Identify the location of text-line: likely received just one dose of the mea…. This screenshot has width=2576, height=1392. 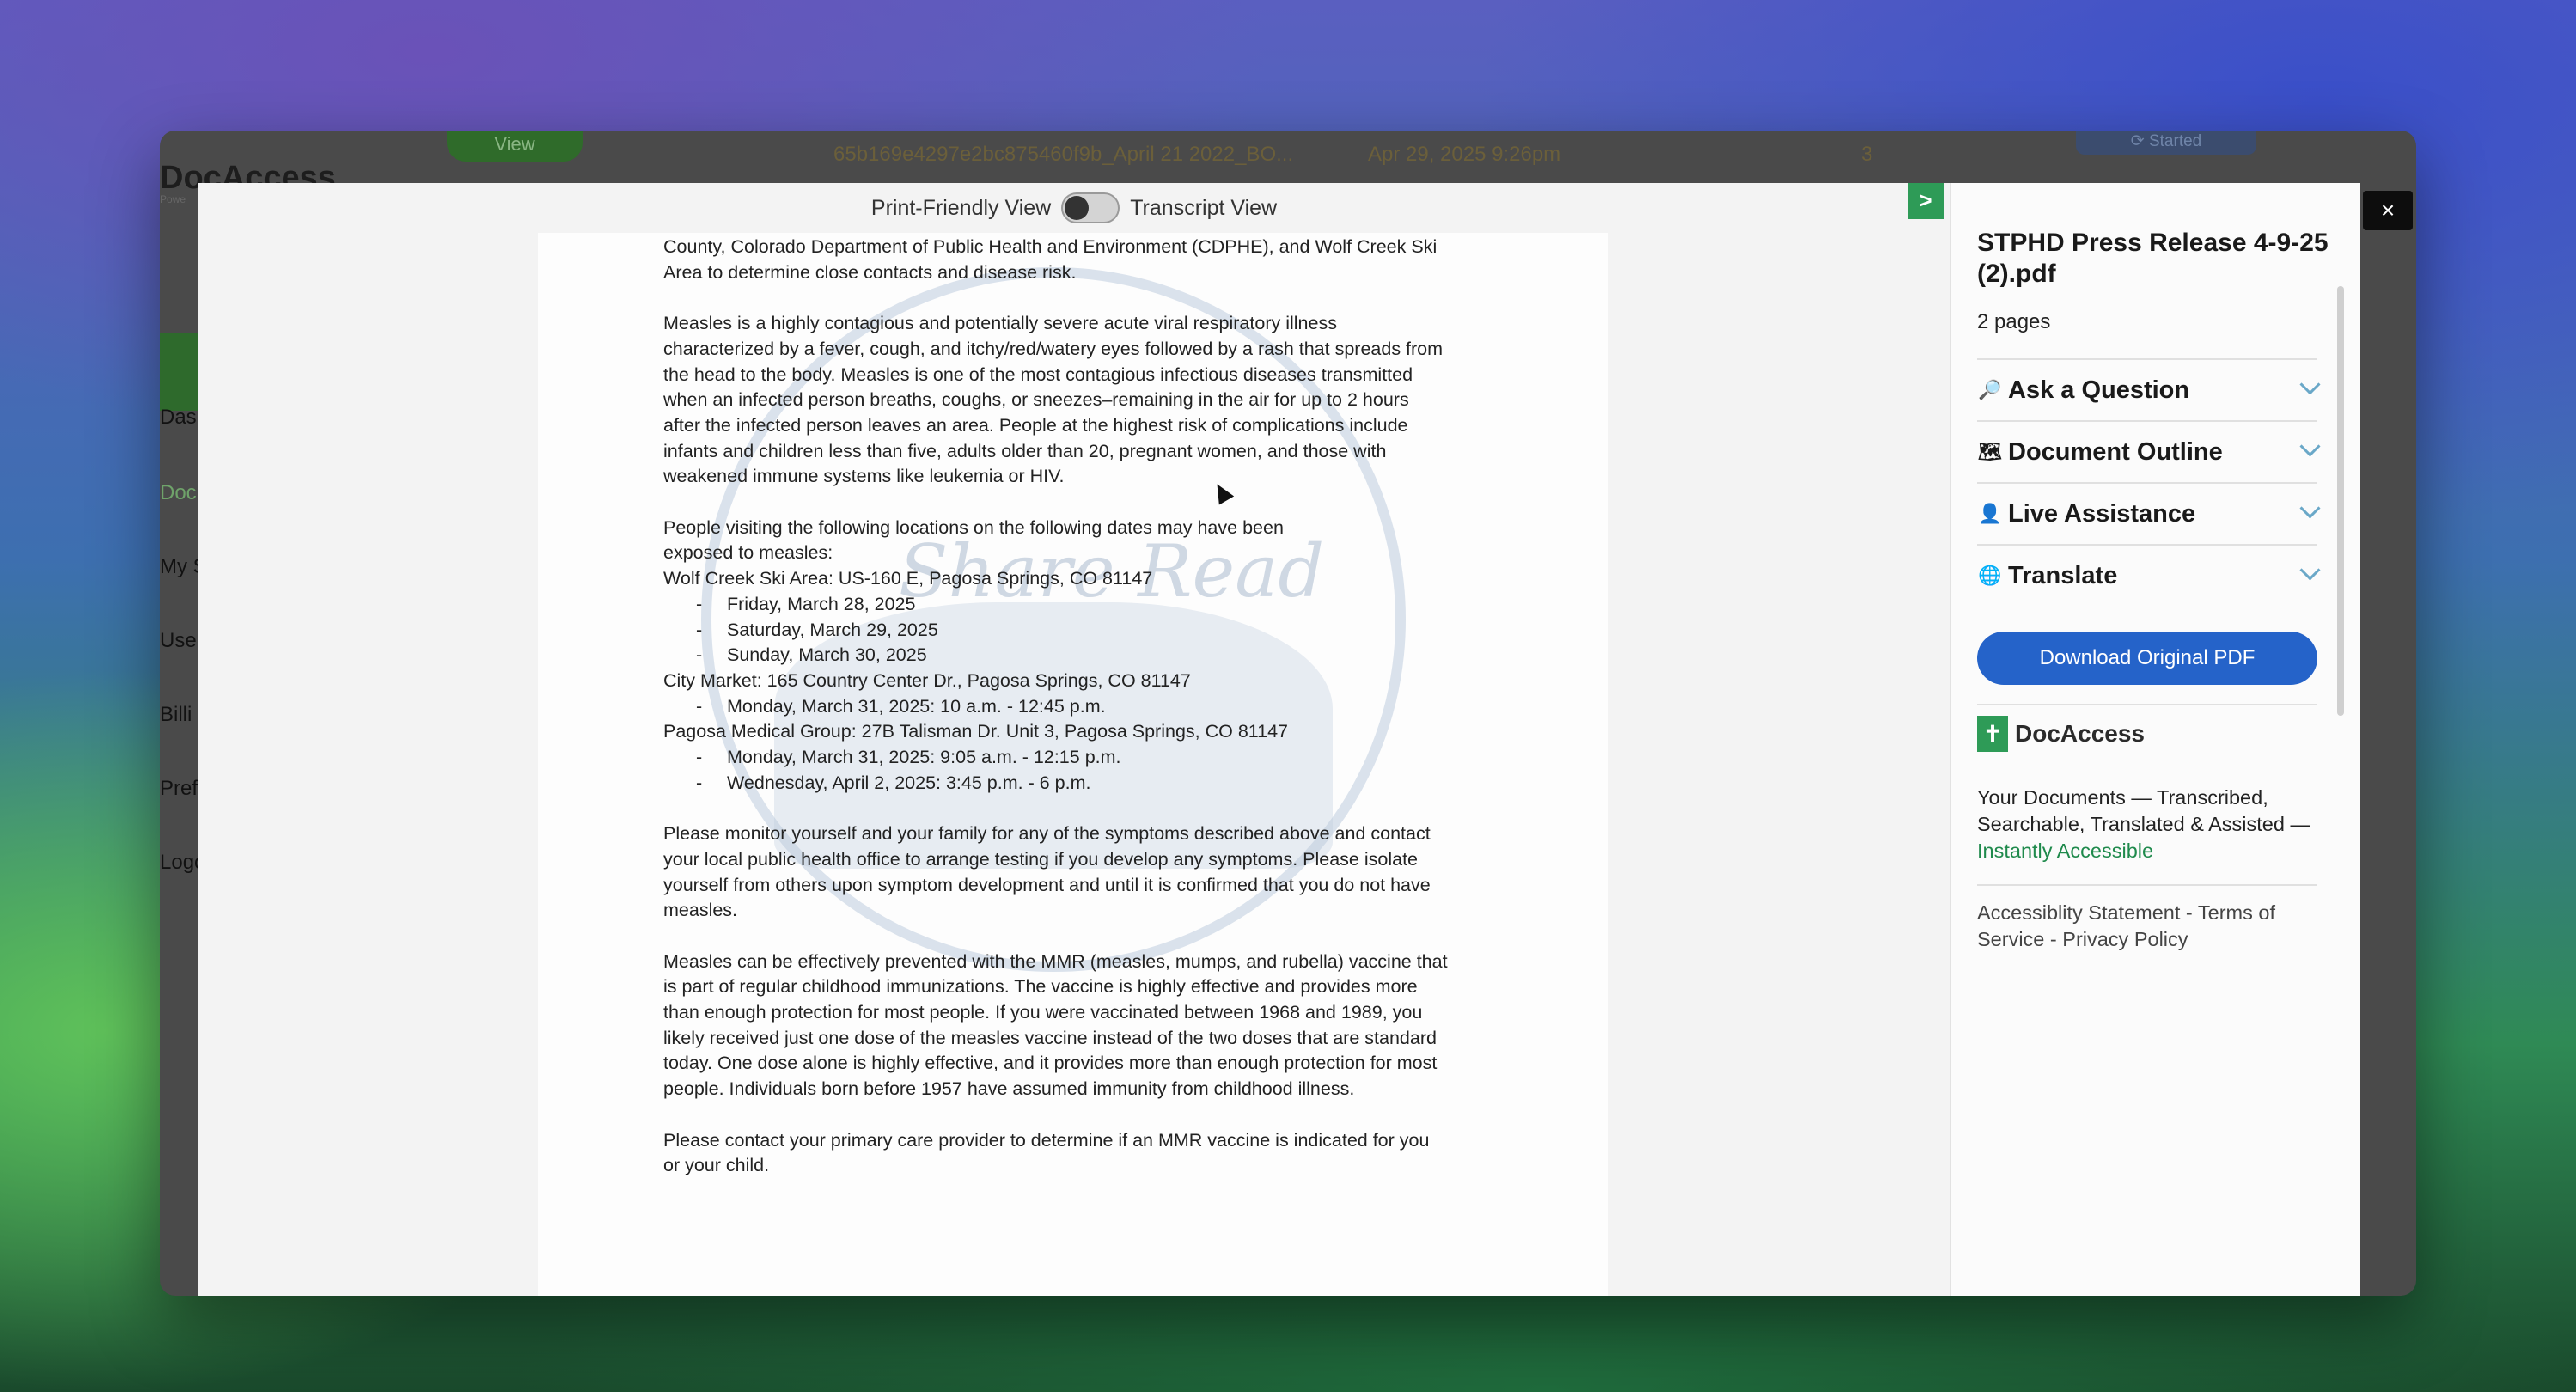
(1050, 1037).